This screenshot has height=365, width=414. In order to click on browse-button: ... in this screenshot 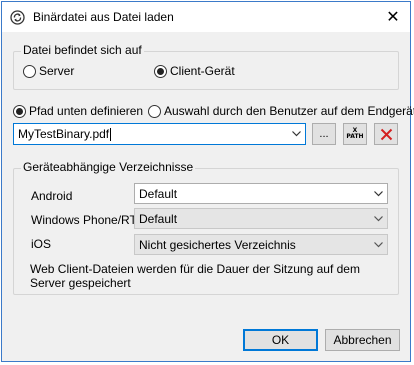, I will do `click(324, 134)`.